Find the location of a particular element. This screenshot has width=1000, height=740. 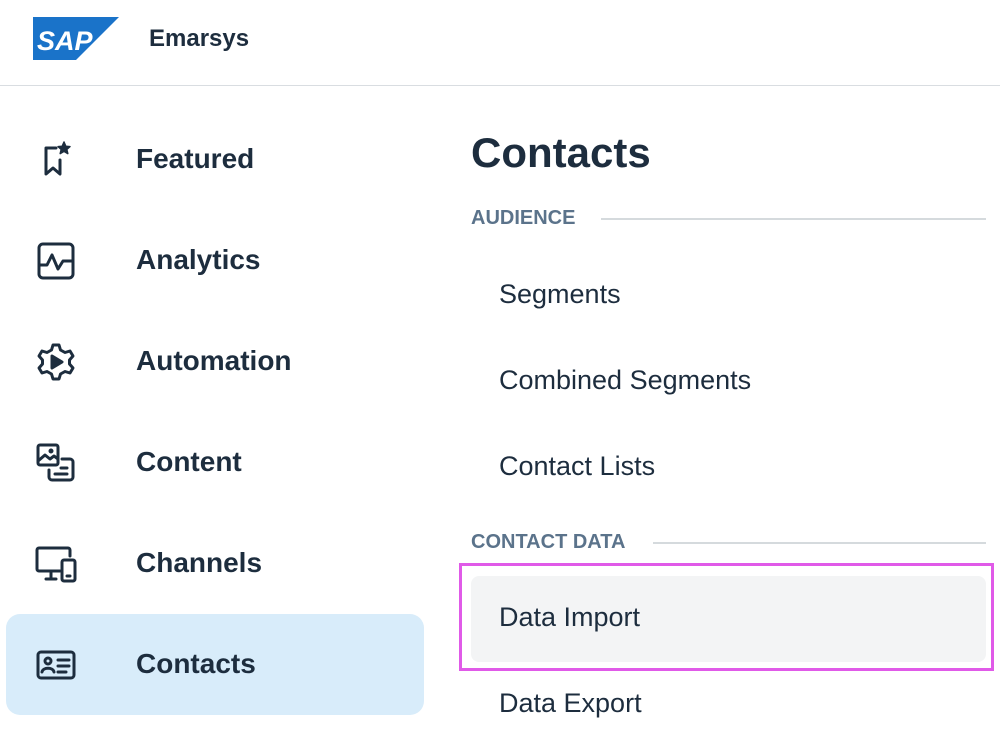

gear-play-icon is located at coordinates (56, 362).